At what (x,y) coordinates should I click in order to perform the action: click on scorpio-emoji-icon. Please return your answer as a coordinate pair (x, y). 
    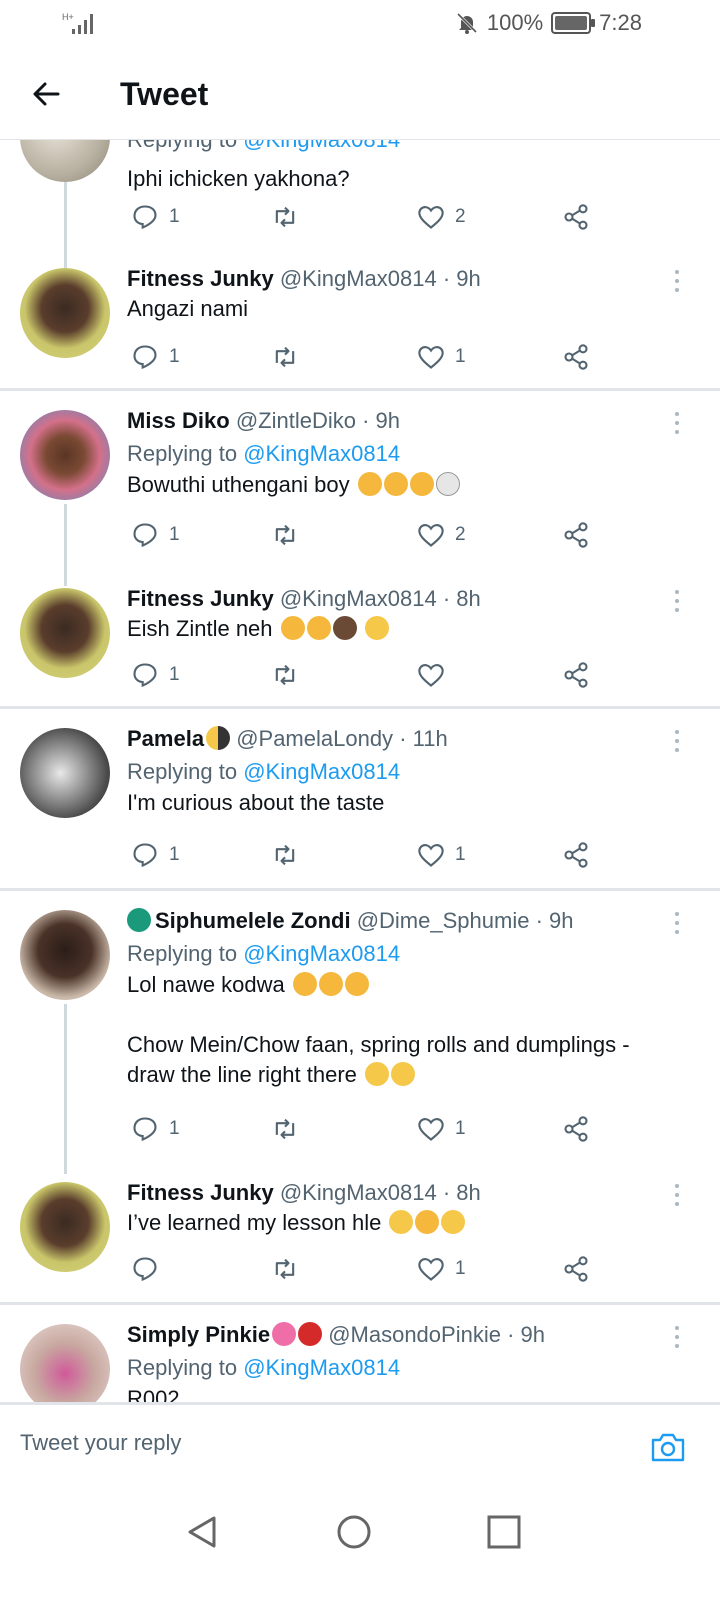
    Looking at the image, I should click on (139, 920).